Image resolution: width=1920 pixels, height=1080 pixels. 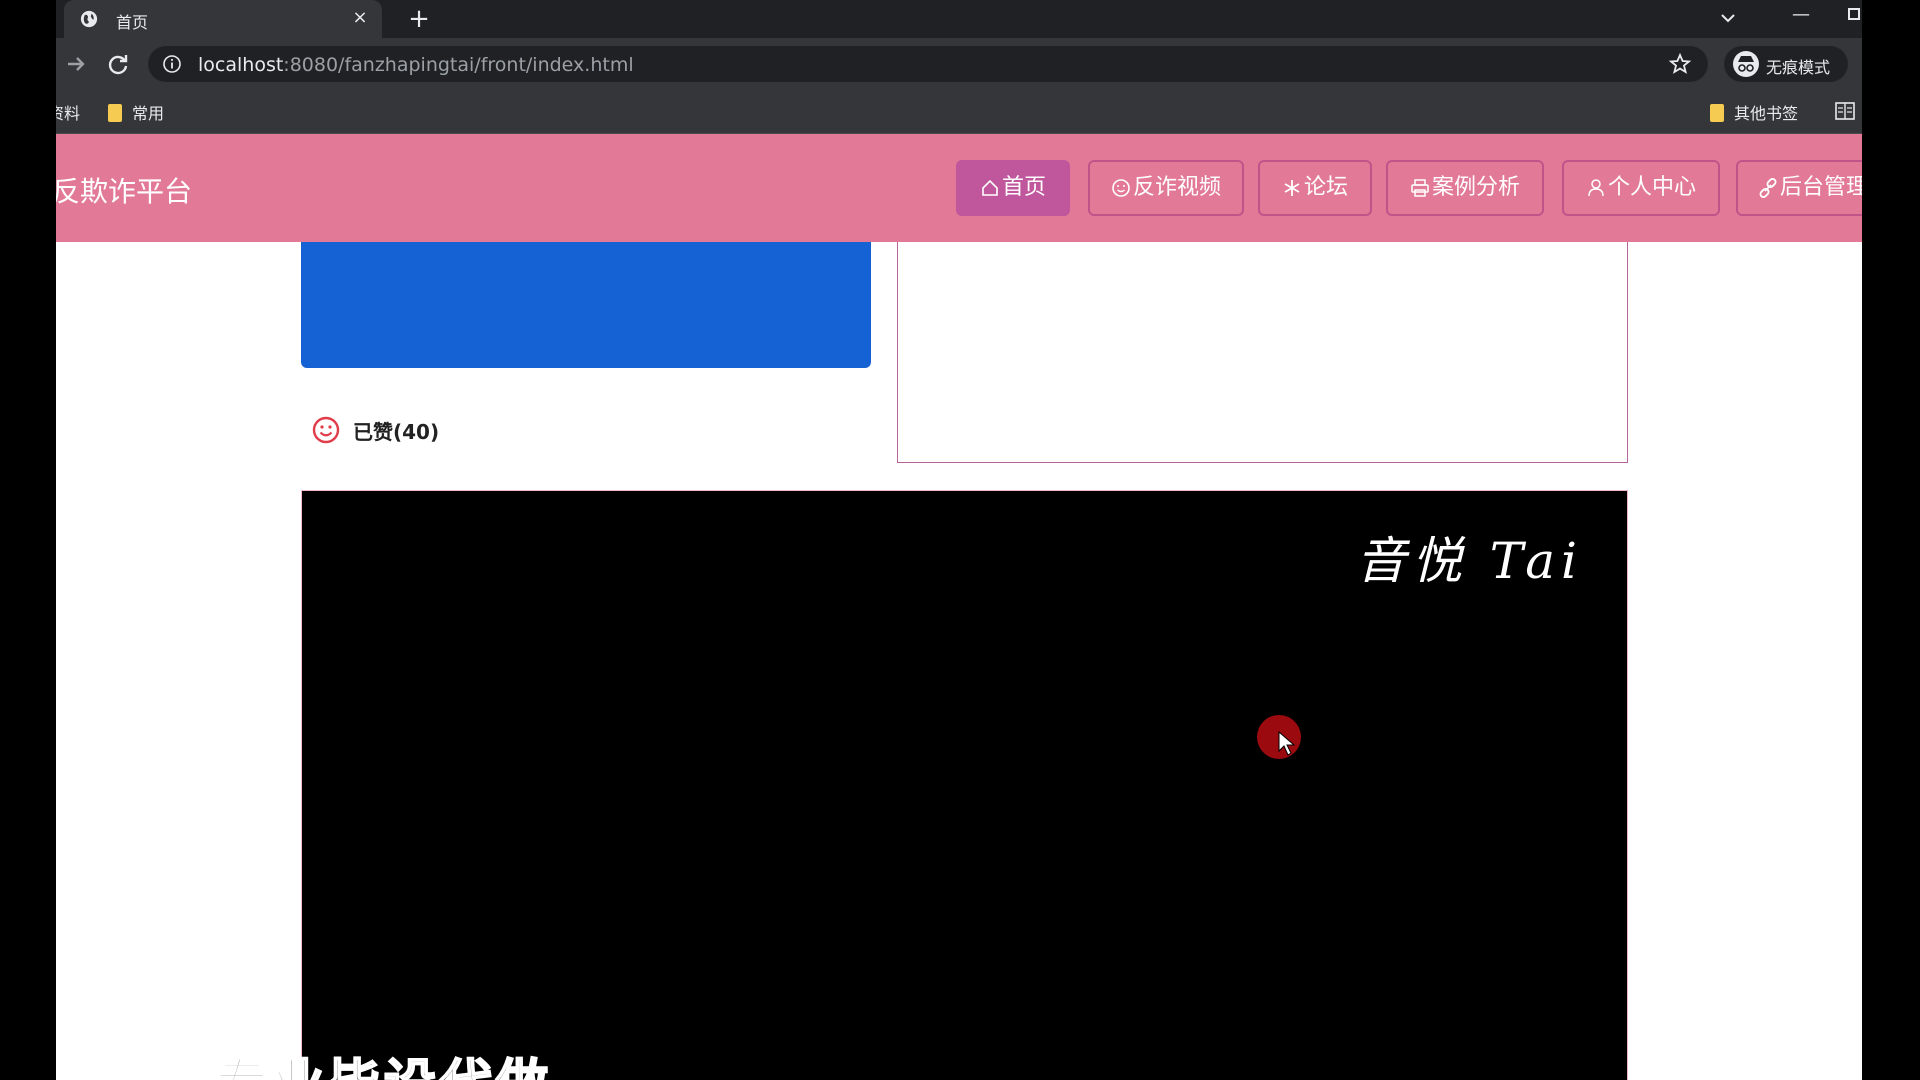 What do you see at coordinates (1768, 188) in the screenshot?
I see `link-icon` at bounding box center [1768, 188].